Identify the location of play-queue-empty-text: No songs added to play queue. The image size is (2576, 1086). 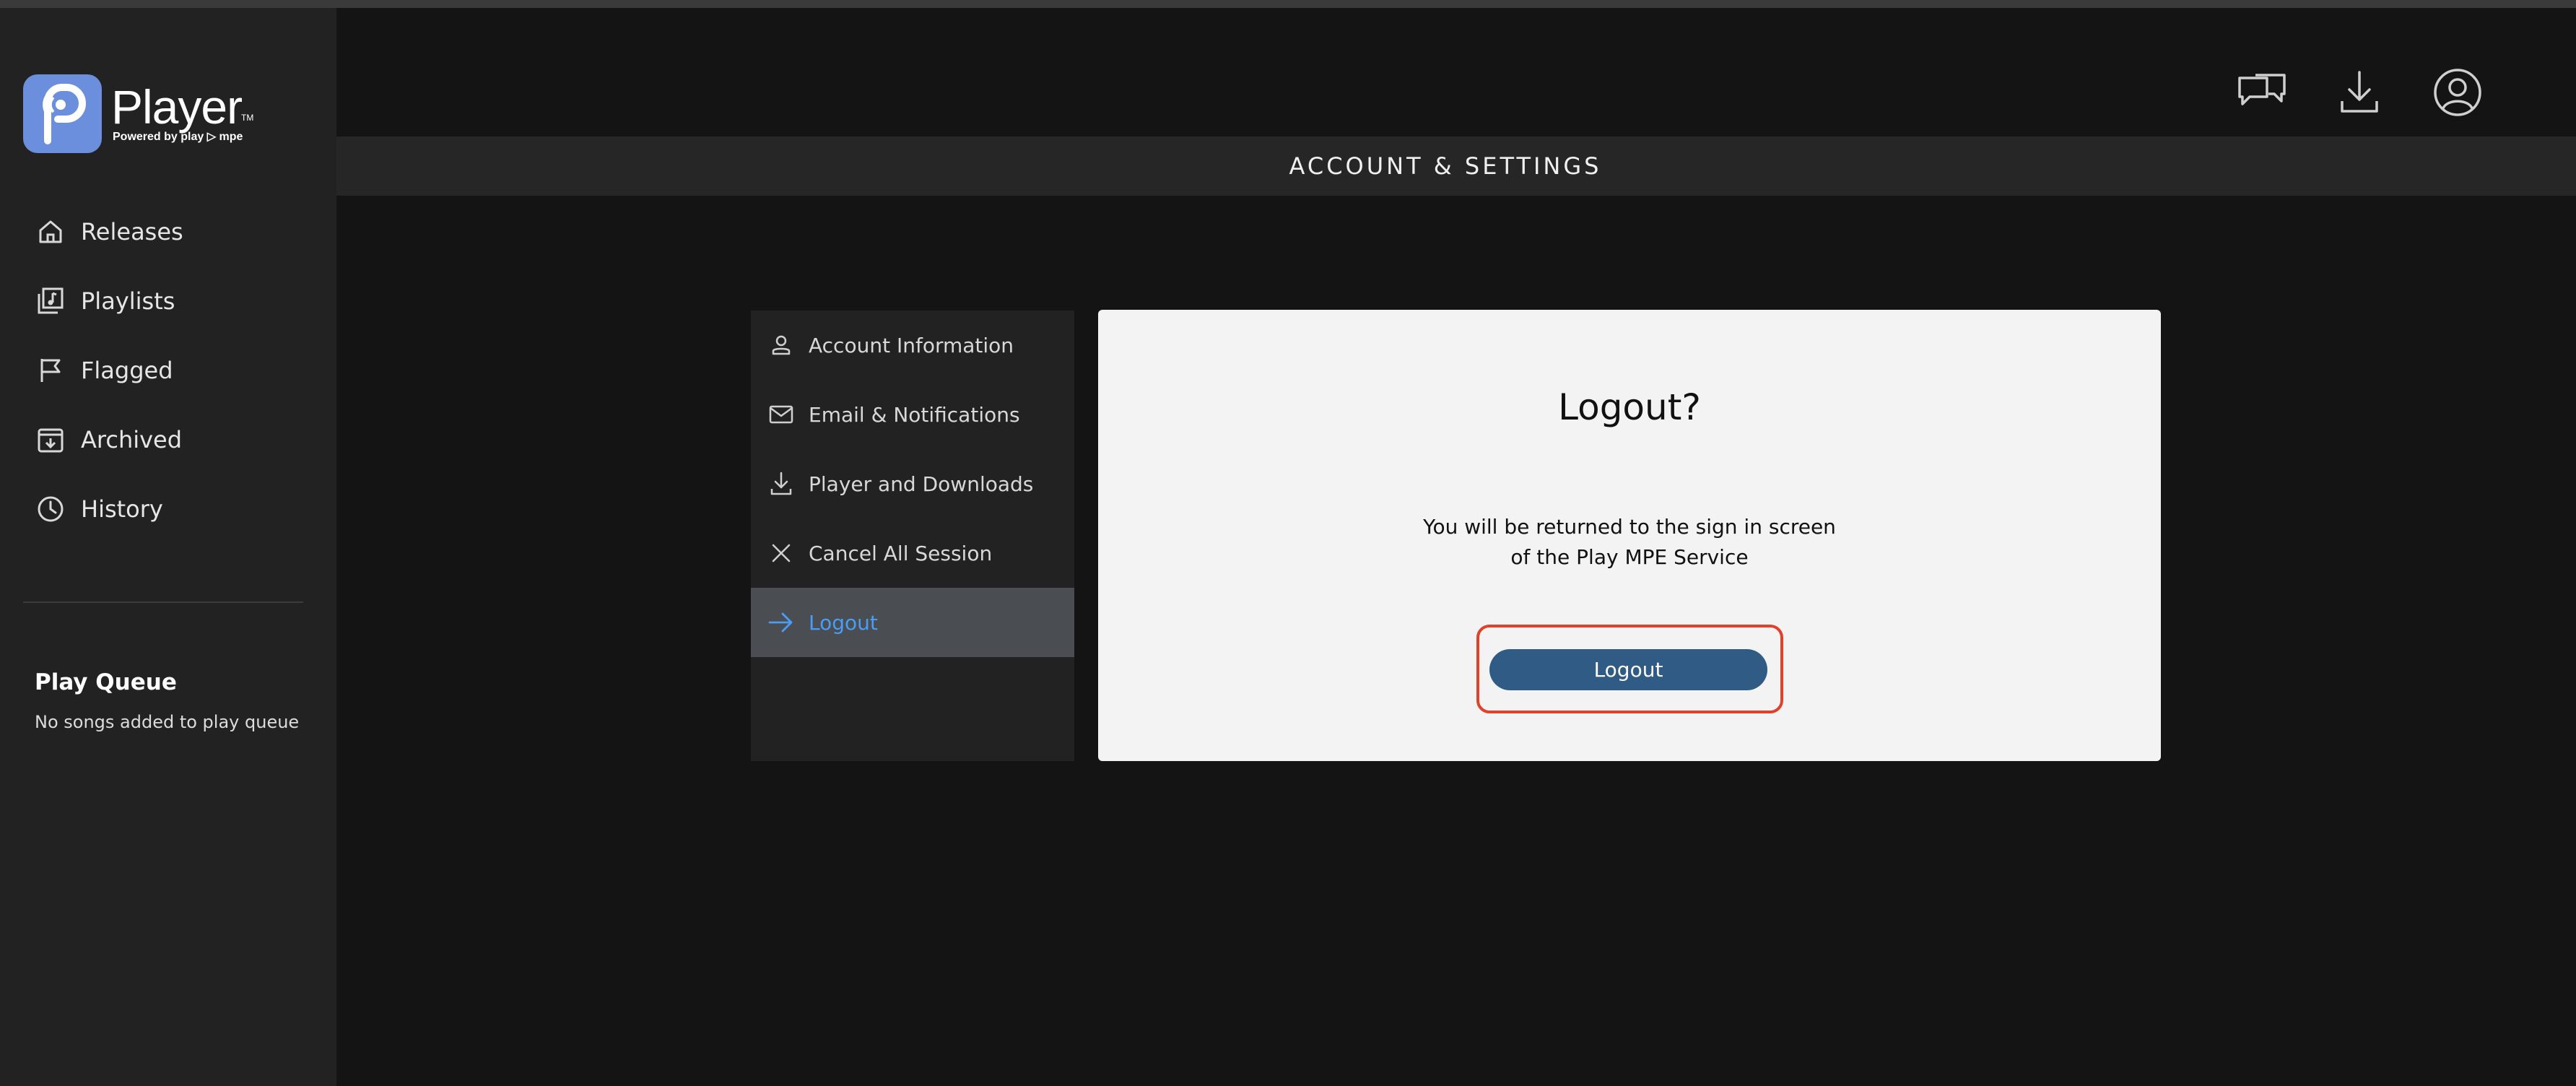
(167, 722).